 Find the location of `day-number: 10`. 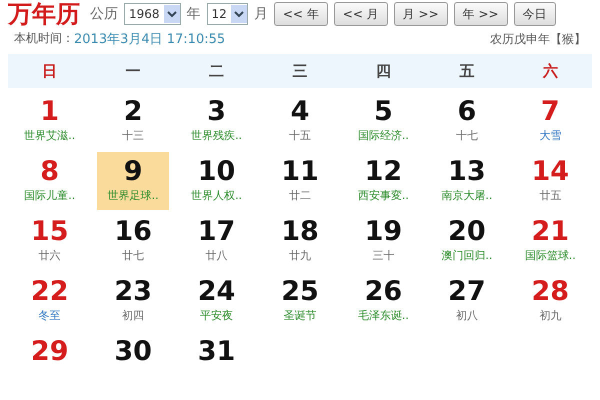

day-number: 10 is located at coordinates (217, 172).